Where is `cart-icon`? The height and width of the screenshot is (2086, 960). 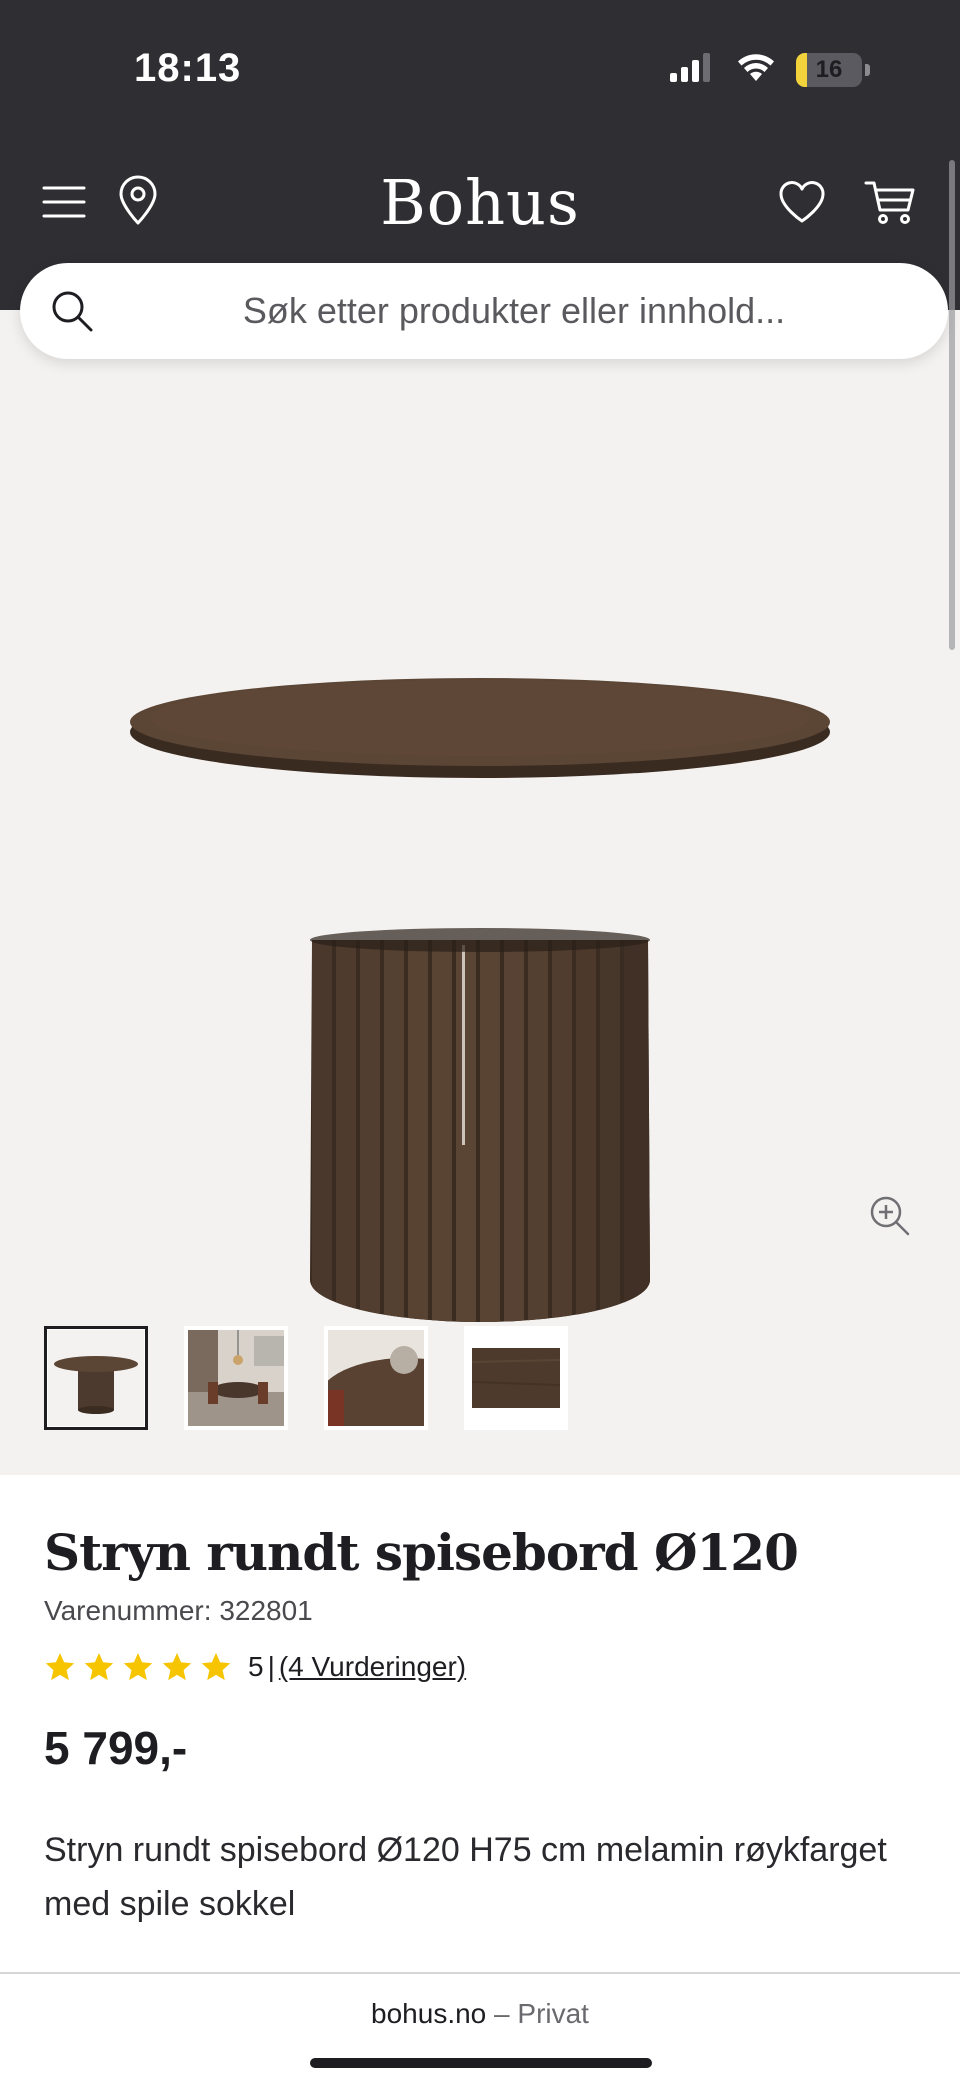
cart-icon is located at coordinates (889, 202).